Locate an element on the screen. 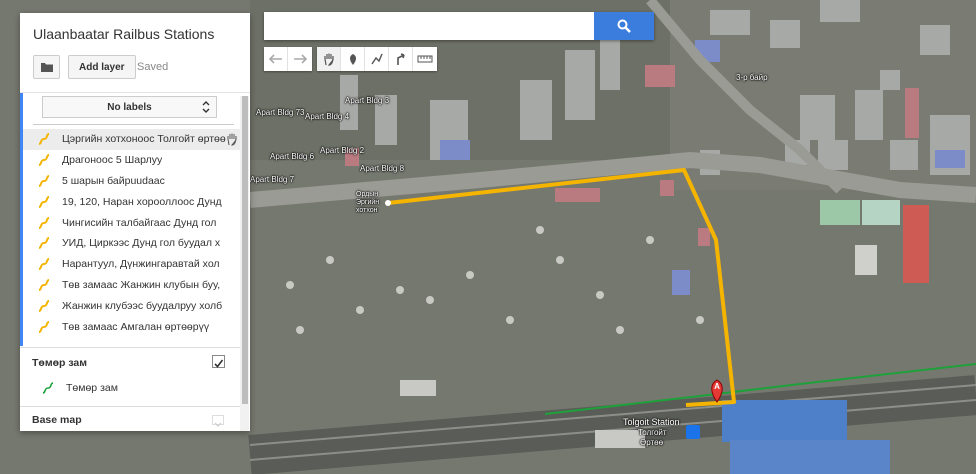 The image size is (976, 474). base-map-title: Base map is located at coordinates (57, 420).